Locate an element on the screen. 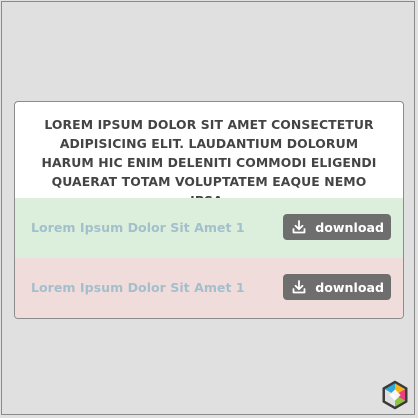 The height and width of the screenshot is (418, 418). hexagon-logo-icon is located at coordinates (395, 395).